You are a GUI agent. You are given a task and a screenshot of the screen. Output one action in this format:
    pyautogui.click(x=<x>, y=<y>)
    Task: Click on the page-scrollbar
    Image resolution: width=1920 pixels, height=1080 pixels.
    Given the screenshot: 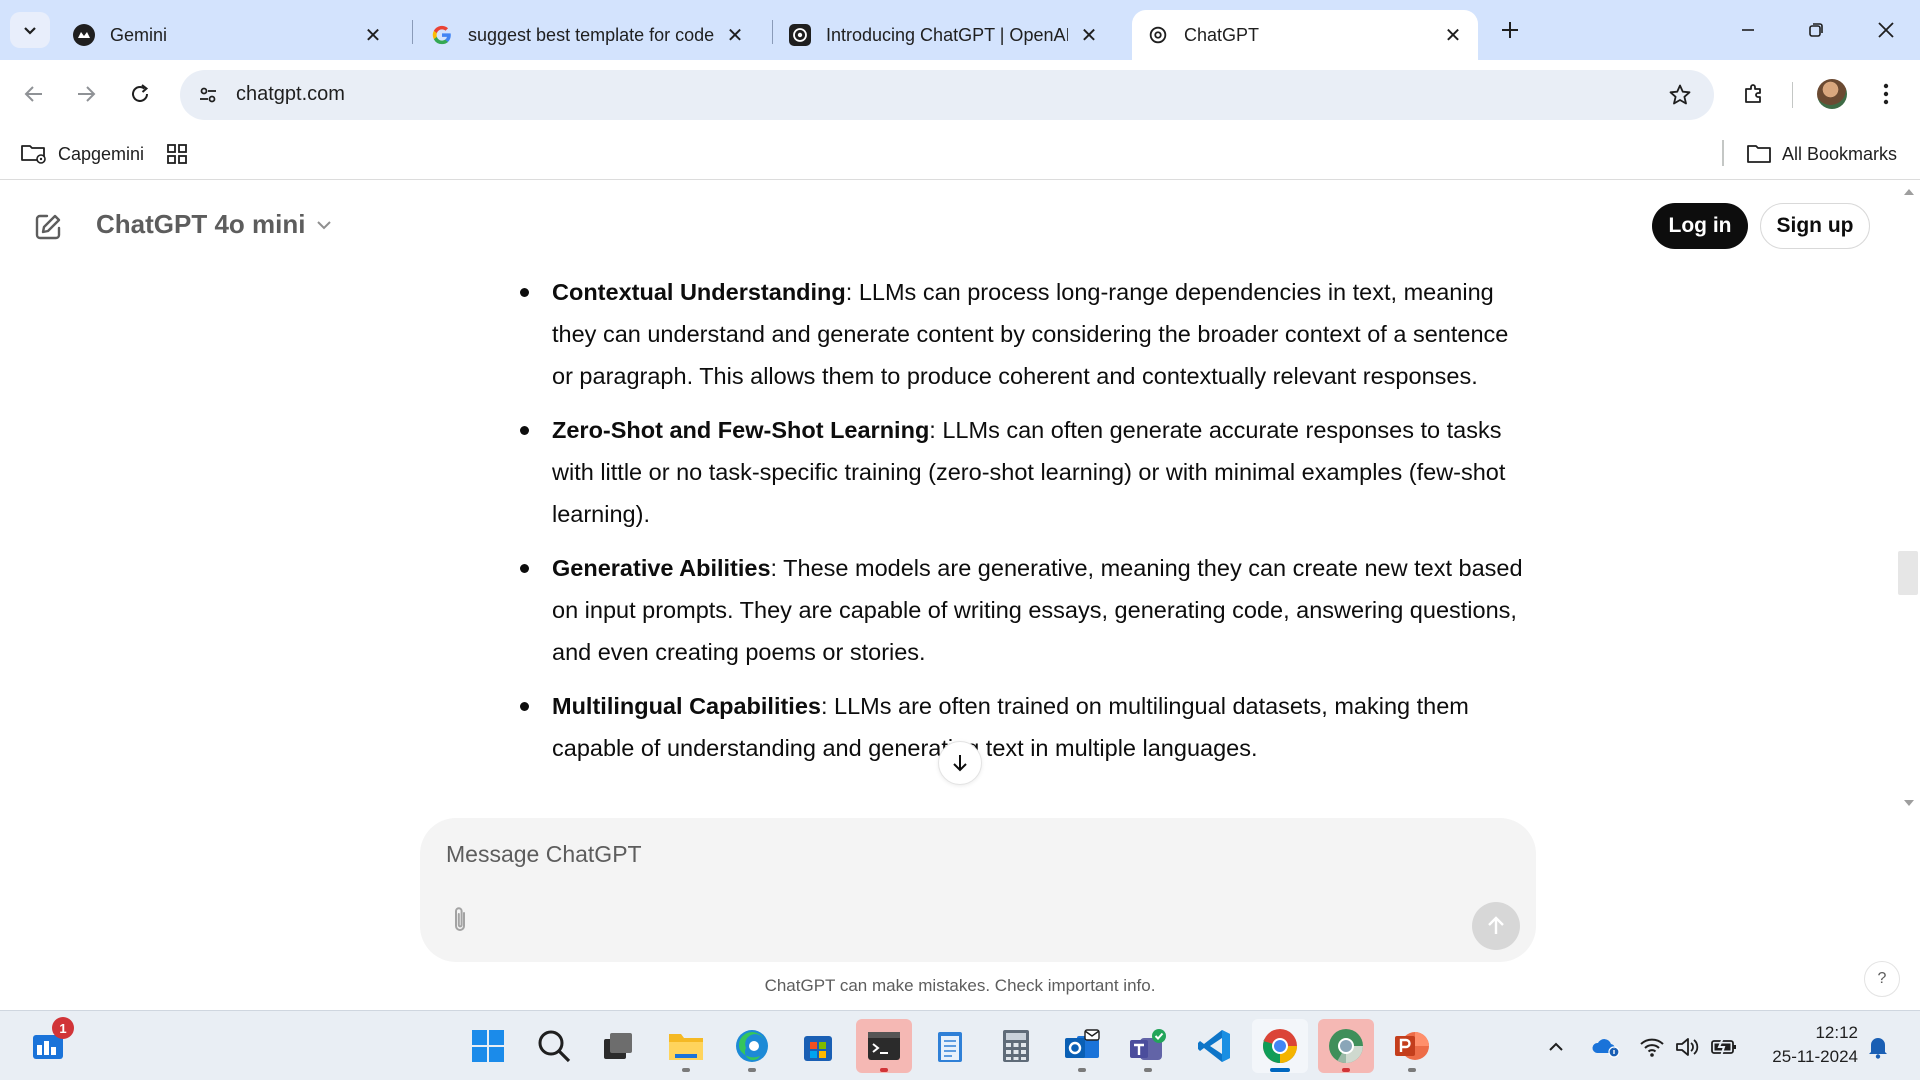 What is the action you would take?
    pyautogui.click(x=1908, y=595)
    